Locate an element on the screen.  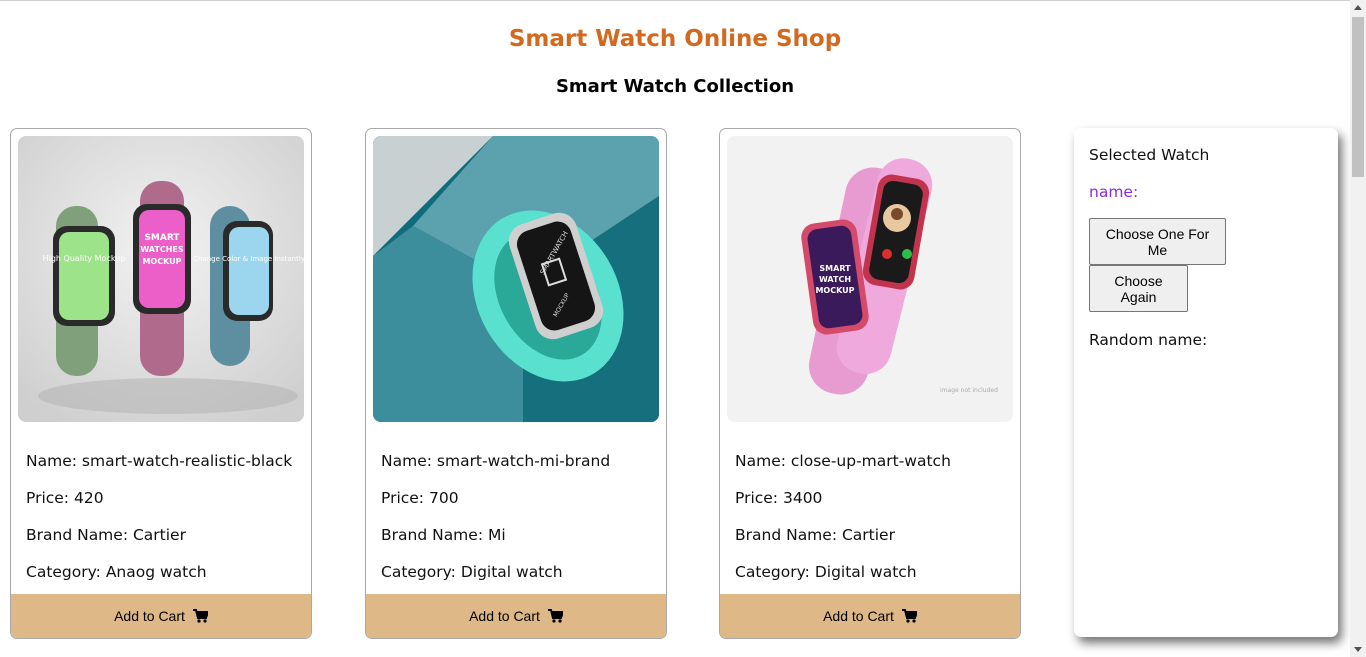
top-border is located at coordinates (675, 0).